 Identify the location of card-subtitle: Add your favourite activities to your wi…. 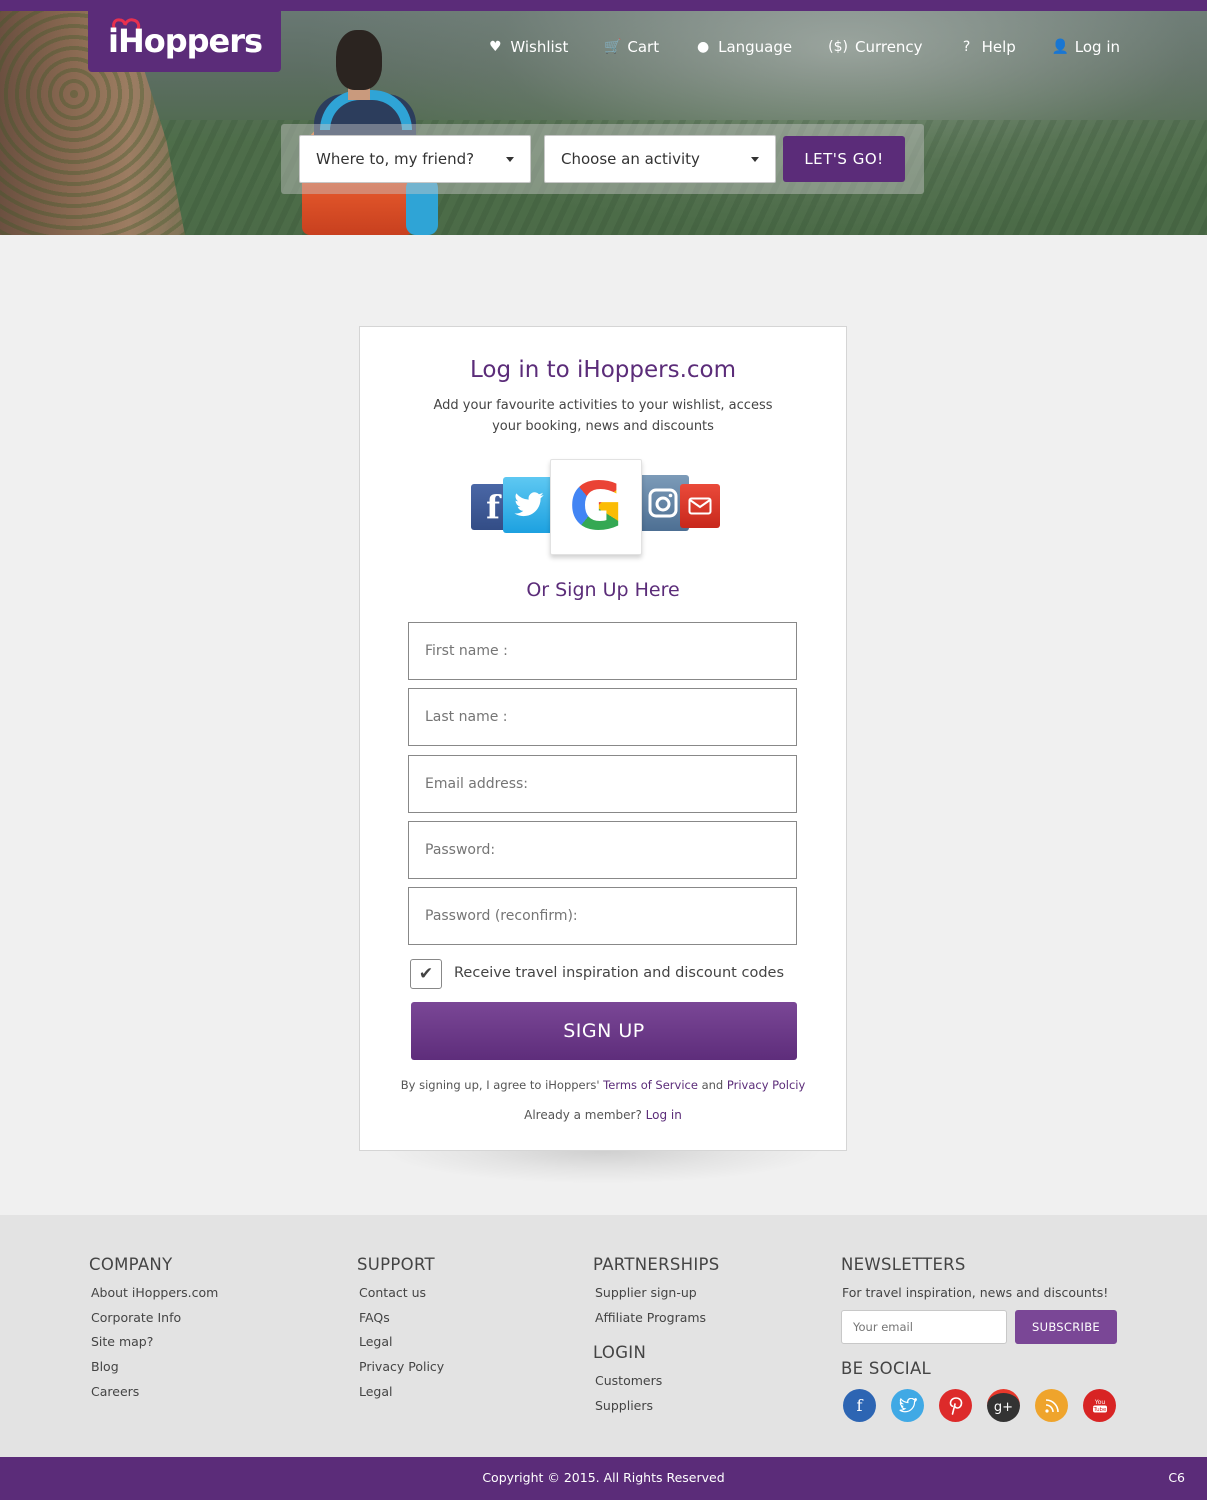
(603, 416).